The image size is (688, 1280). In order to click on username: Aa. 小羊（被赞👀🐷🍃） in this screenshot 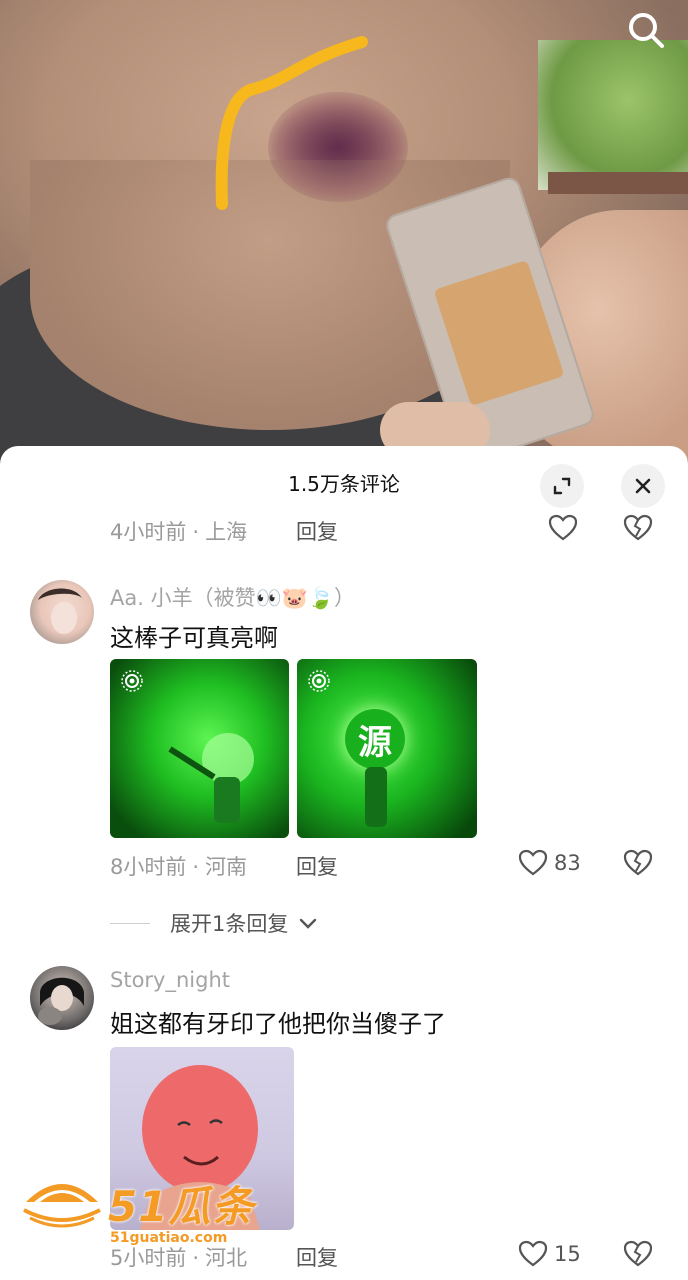, I will do `click(232, 597)`.